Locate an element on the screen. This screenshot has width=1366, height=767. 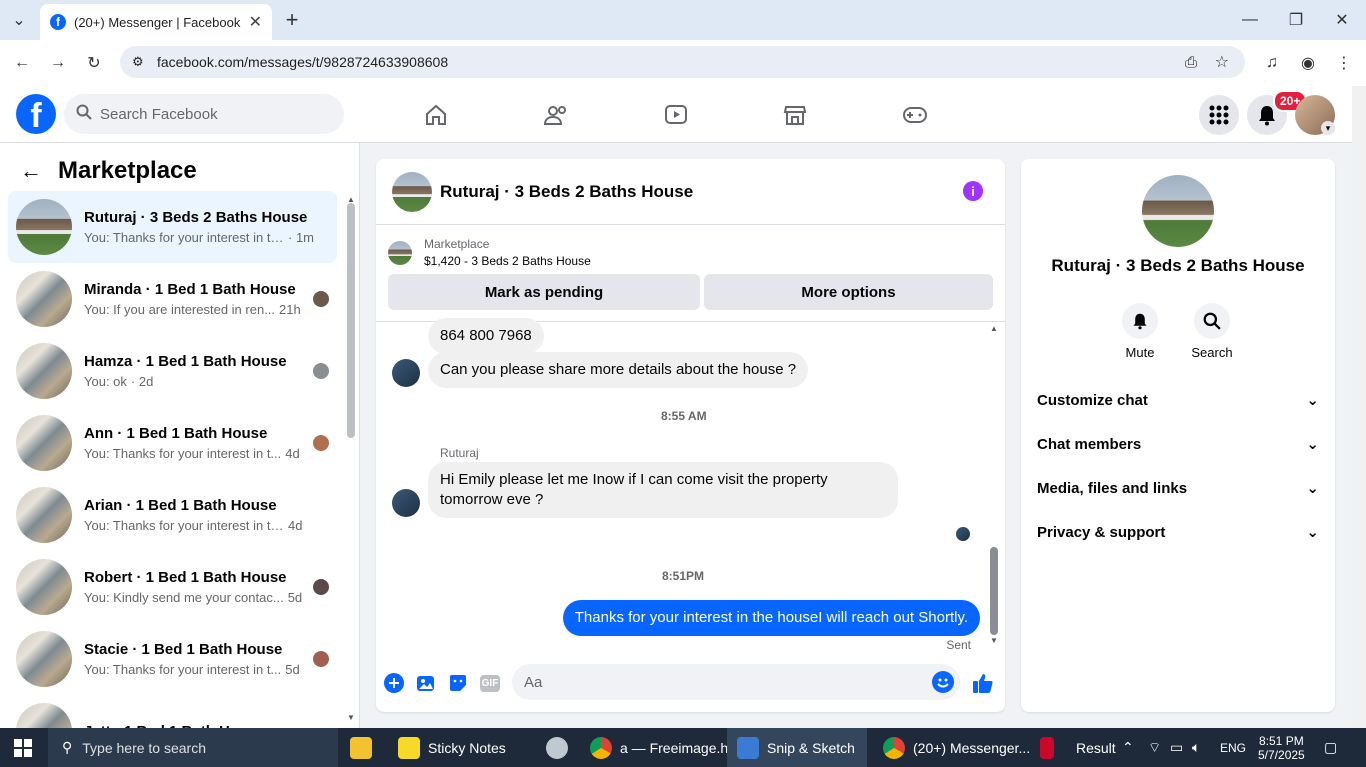
media-control-icon: ♫ is located at coordinates (1272, 63).